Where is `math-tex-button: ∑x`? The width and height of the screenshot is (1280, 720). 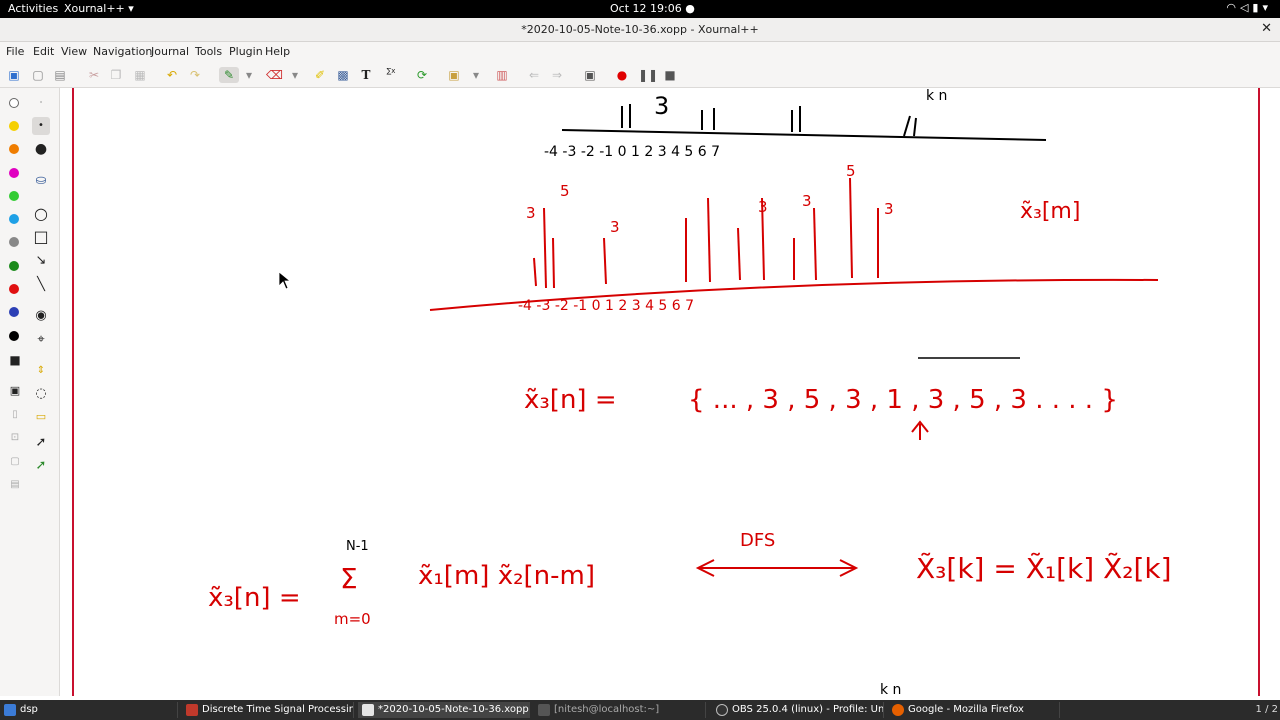 math-tex-button: ∑x is located at coordinates (391, 75).